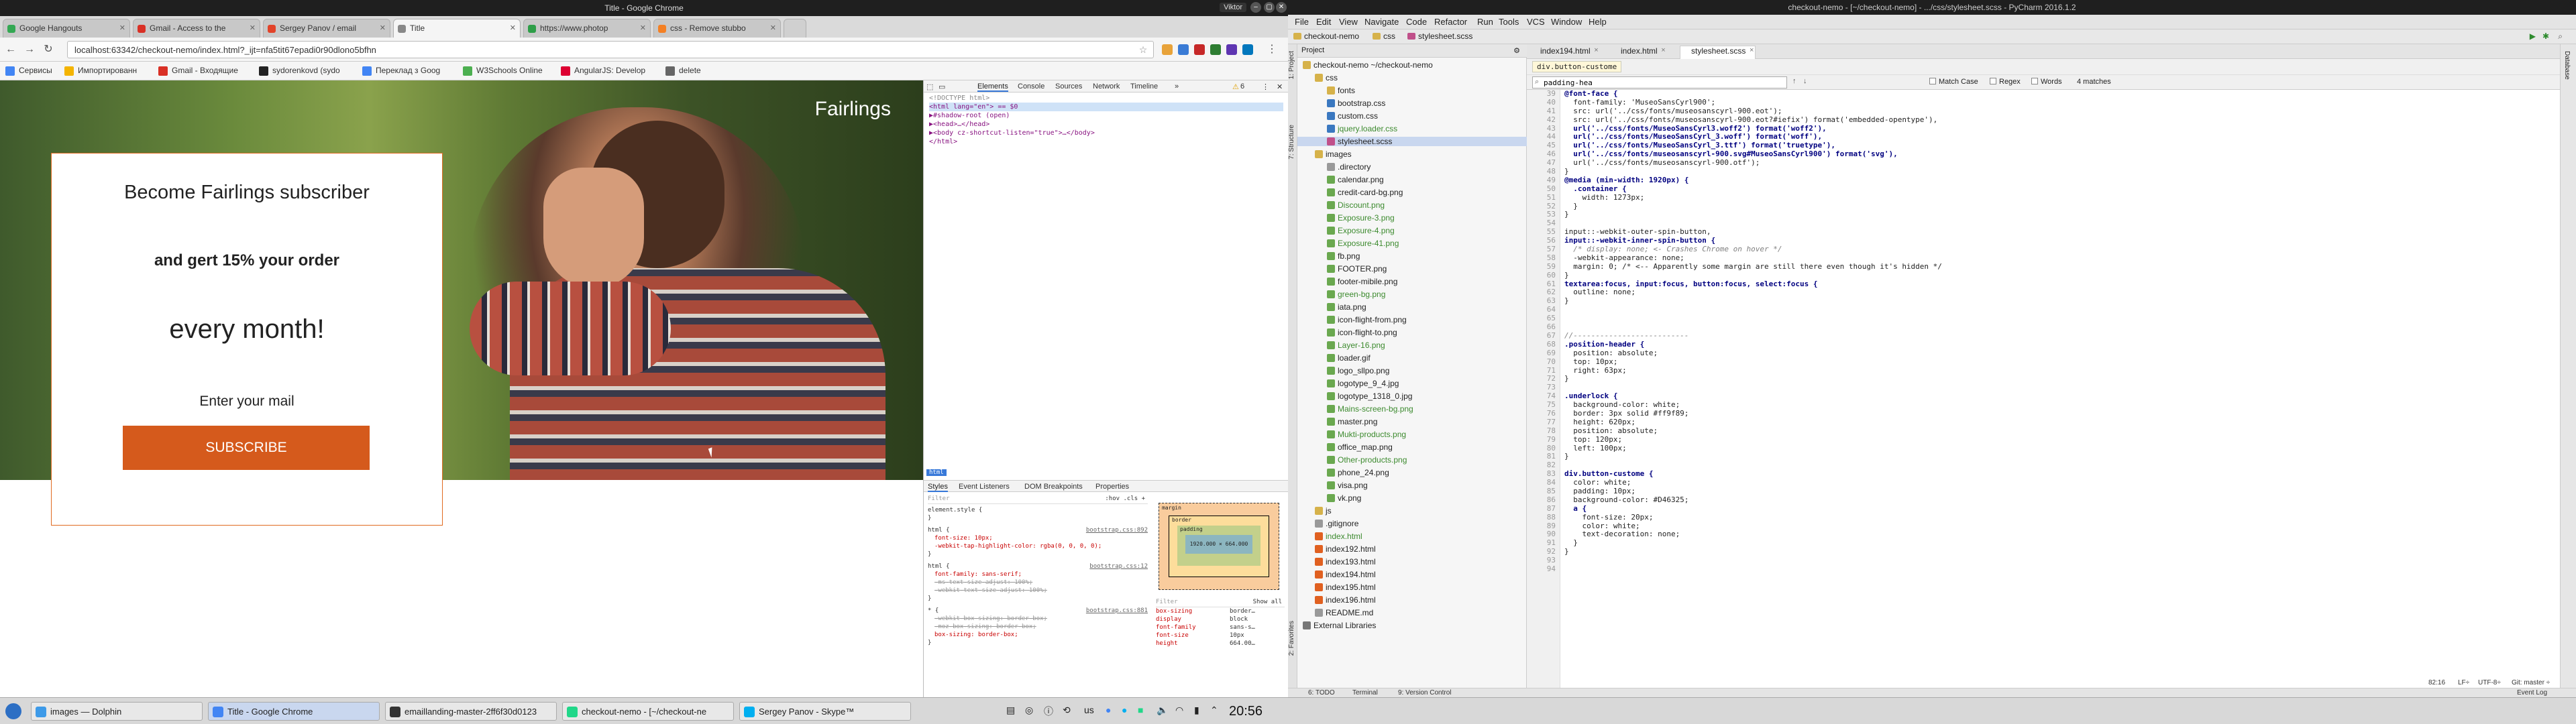 This screenshot has height=724, width=2576. What do you see at coordinates (1118, 566) in the screenshot?
I see `css-rule-source-link: bootstrap.css:12` at bounding box center [1118, 566].